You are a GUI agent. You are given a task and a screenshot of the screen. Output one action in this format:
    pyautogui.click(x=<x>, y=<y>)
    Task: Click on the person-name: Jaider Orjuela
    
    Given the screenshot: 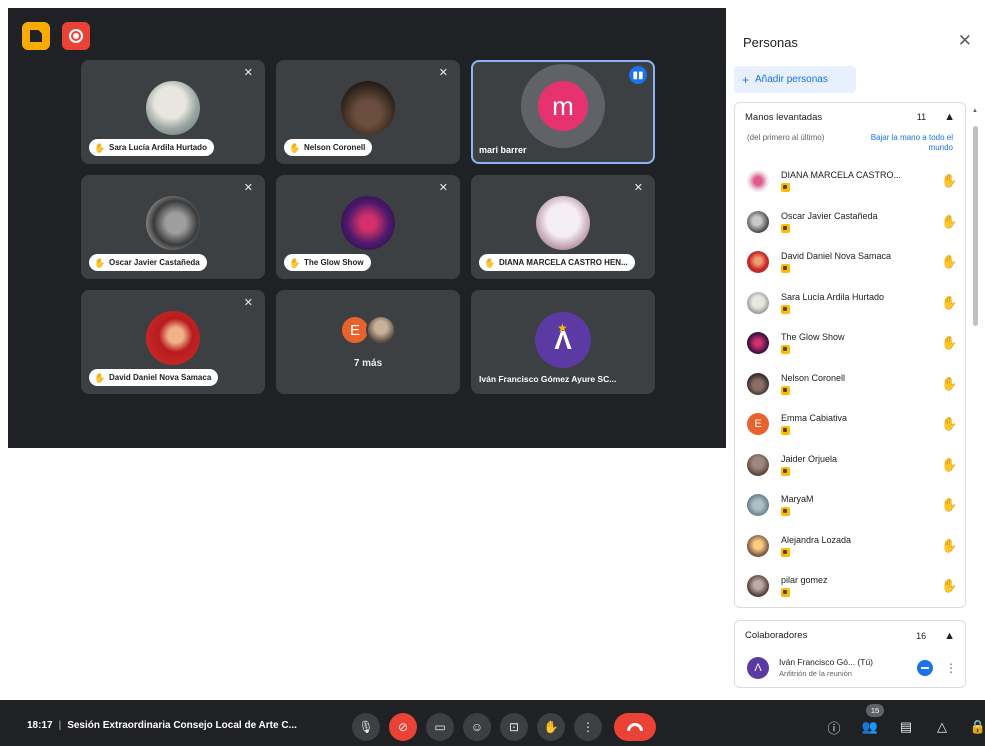 What is the action you would take?
    pyautogui.click(x=809, y=458)
    